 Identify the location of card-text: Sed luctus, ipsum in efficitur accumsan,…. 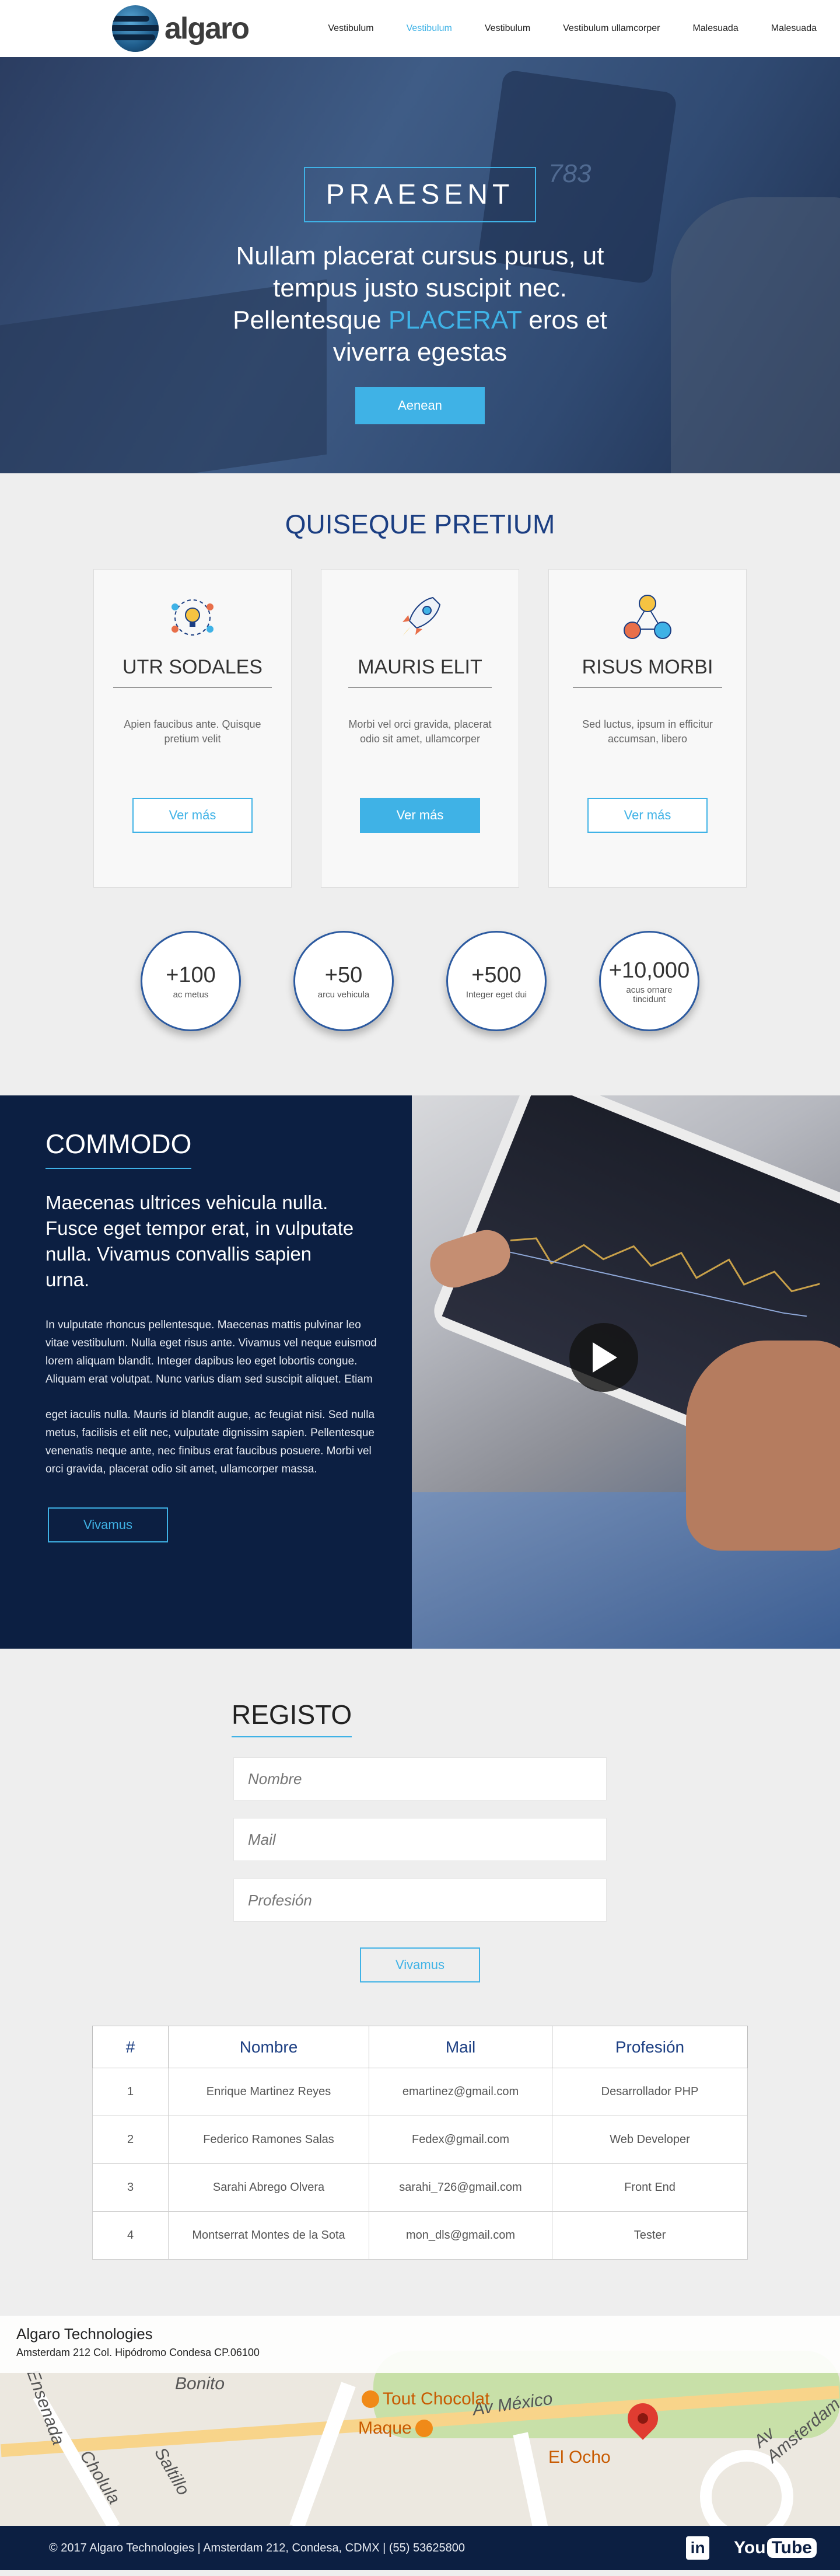
(647, 731).